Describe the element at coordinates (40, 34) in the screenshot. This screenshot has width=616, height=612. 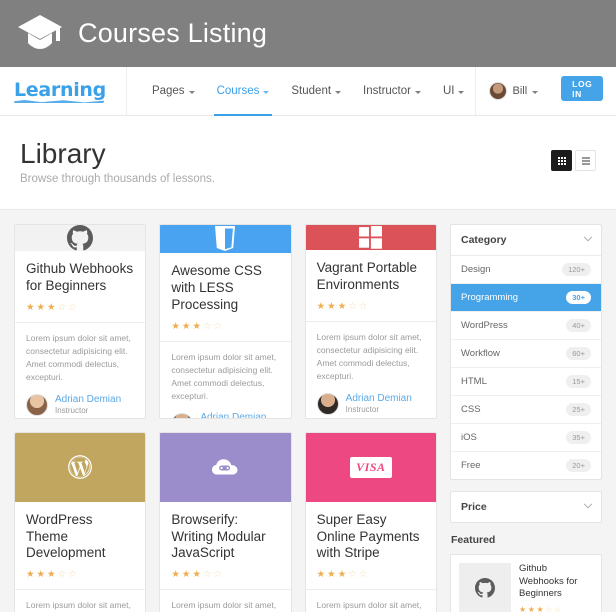
I see `graduation-cap-icon` at that location.